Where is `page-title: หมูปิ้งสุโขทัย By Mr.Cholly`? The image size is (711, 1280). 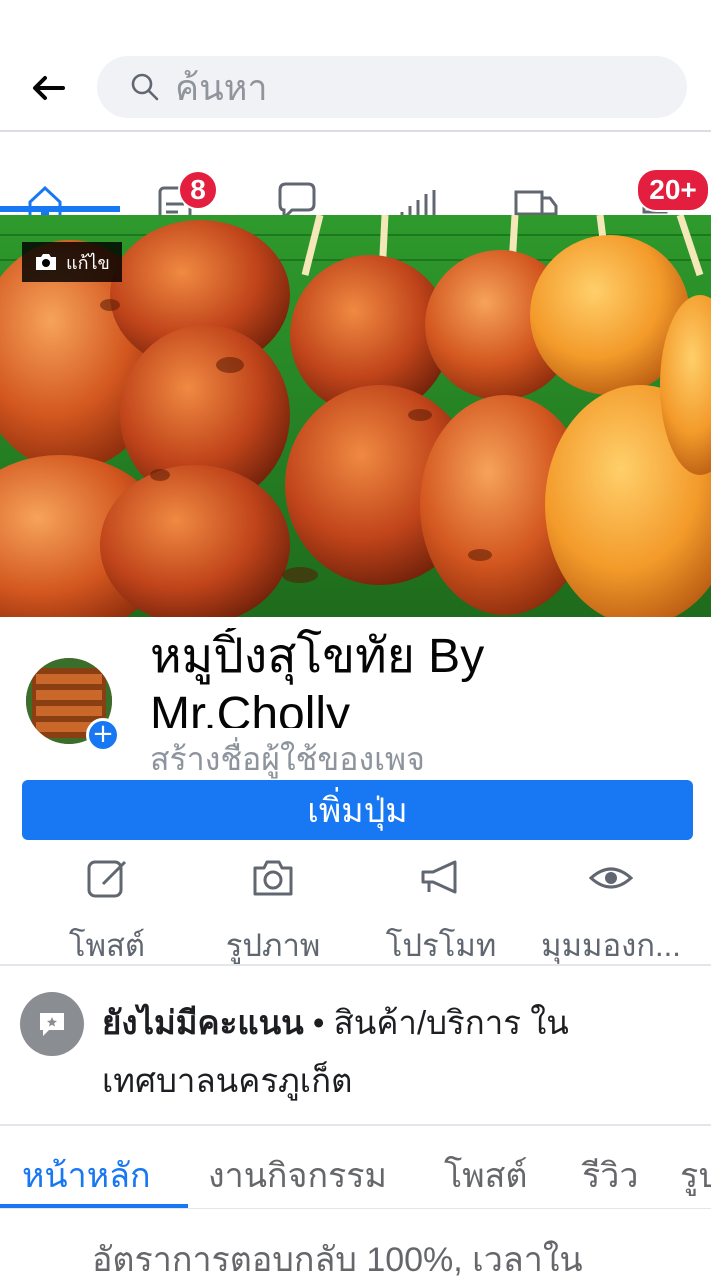
page-title: หมูปิ้งสุโขทัย By Mr.Cholly is located at coordinates (420, 678).